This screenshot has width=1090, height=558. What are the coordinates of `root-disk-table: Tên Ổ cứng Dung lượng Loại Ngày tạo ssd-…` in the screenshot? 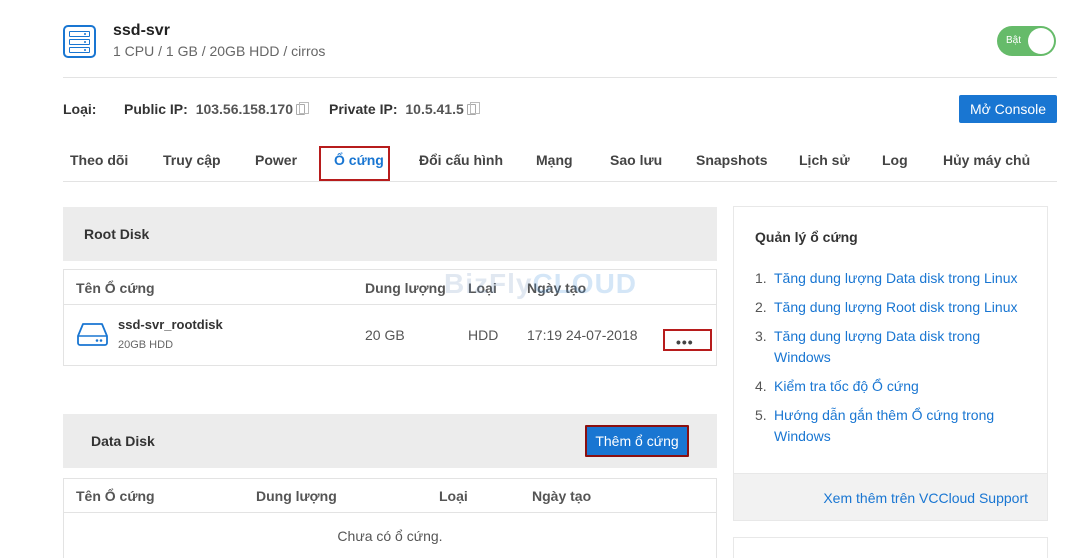 It's located at (390, 317).